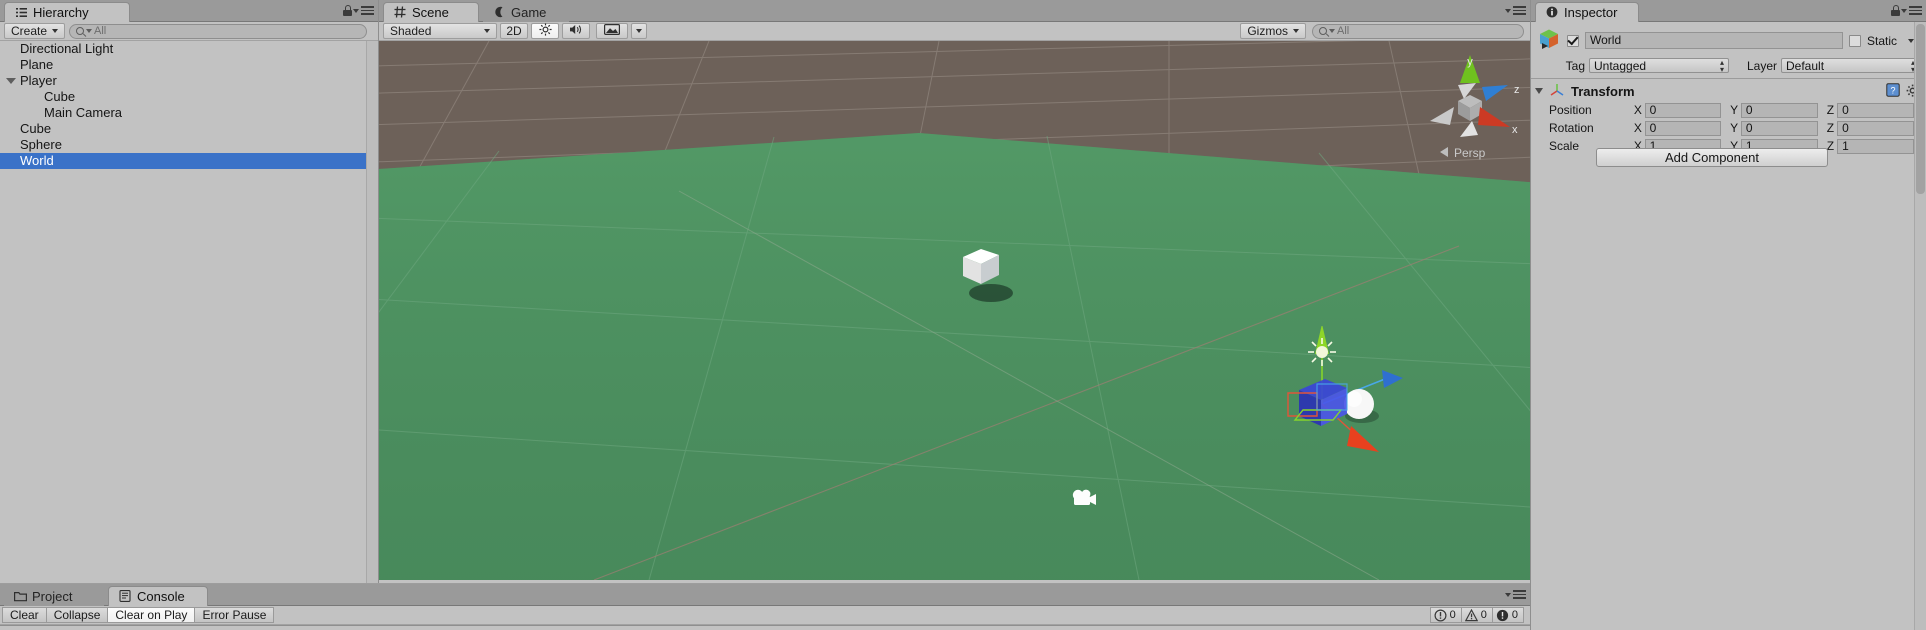  What do you see at coordinates (234, 615) in the screenshot?
I see `console-error-pause-button: Error Pause` at bounding box center [234, 615].